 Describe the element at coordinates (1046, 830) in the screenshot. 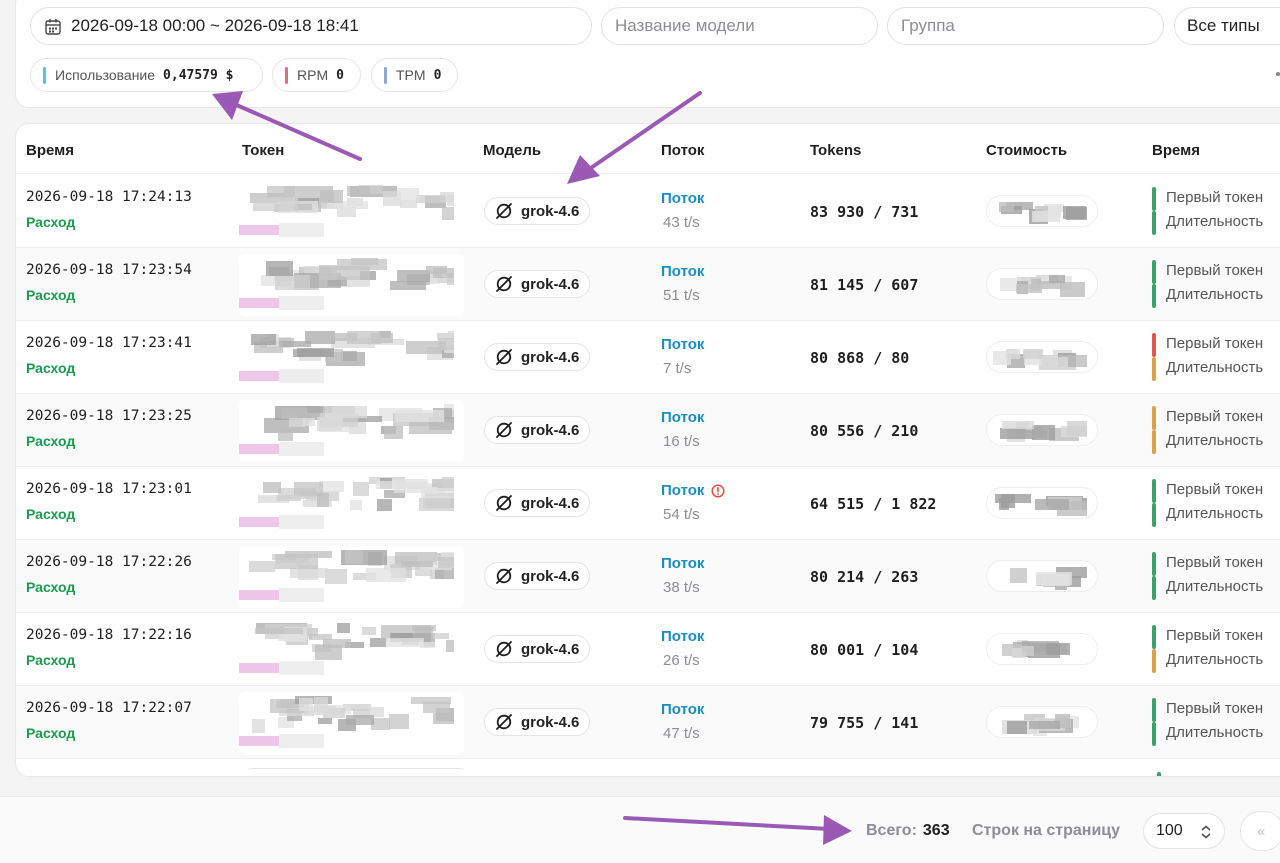

I see `rows-per-page-label: Строк на страницу` at that location.